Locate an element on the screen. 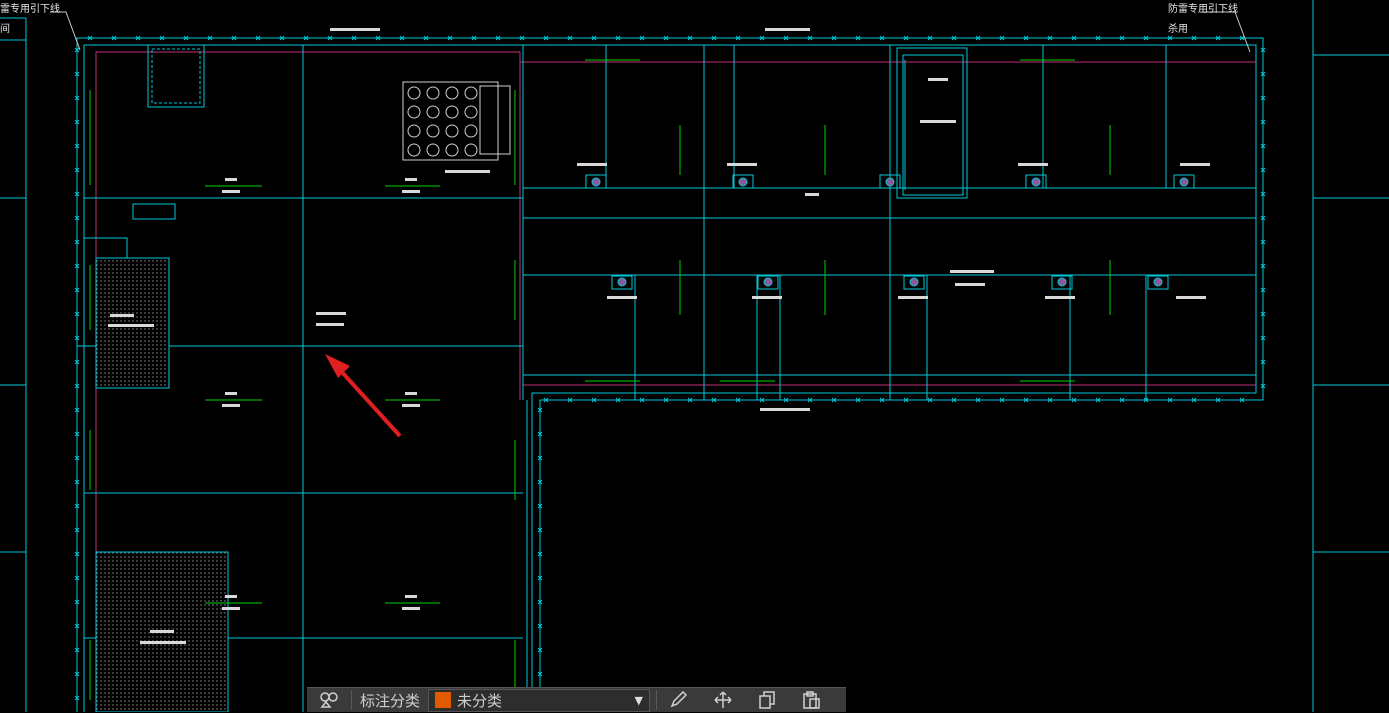 The image size is (1389, 713). category-select: 未分类 ▼ is located at coordinates (539, 700).